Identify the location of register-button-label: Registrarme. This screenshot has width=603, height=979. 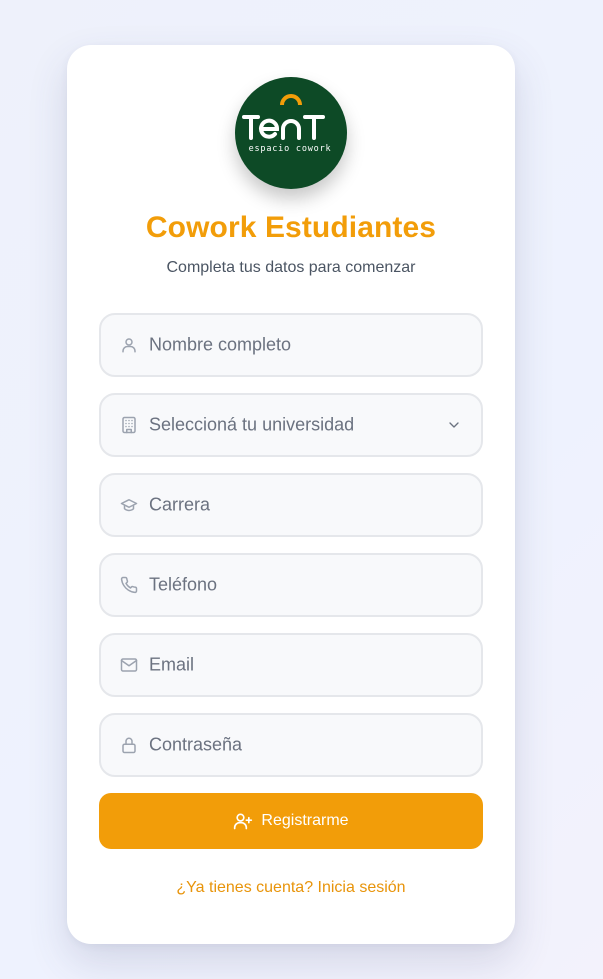
(305, 820).